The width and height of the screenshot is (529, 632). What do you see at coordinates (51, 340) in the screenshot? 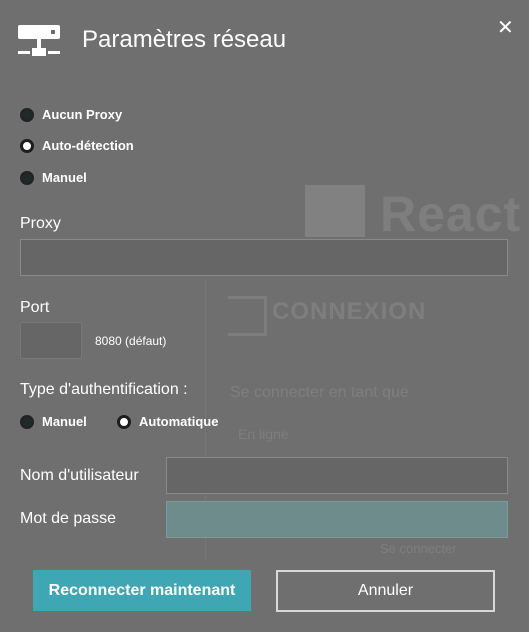
I see `port-input` at bounding box center [51, 340].